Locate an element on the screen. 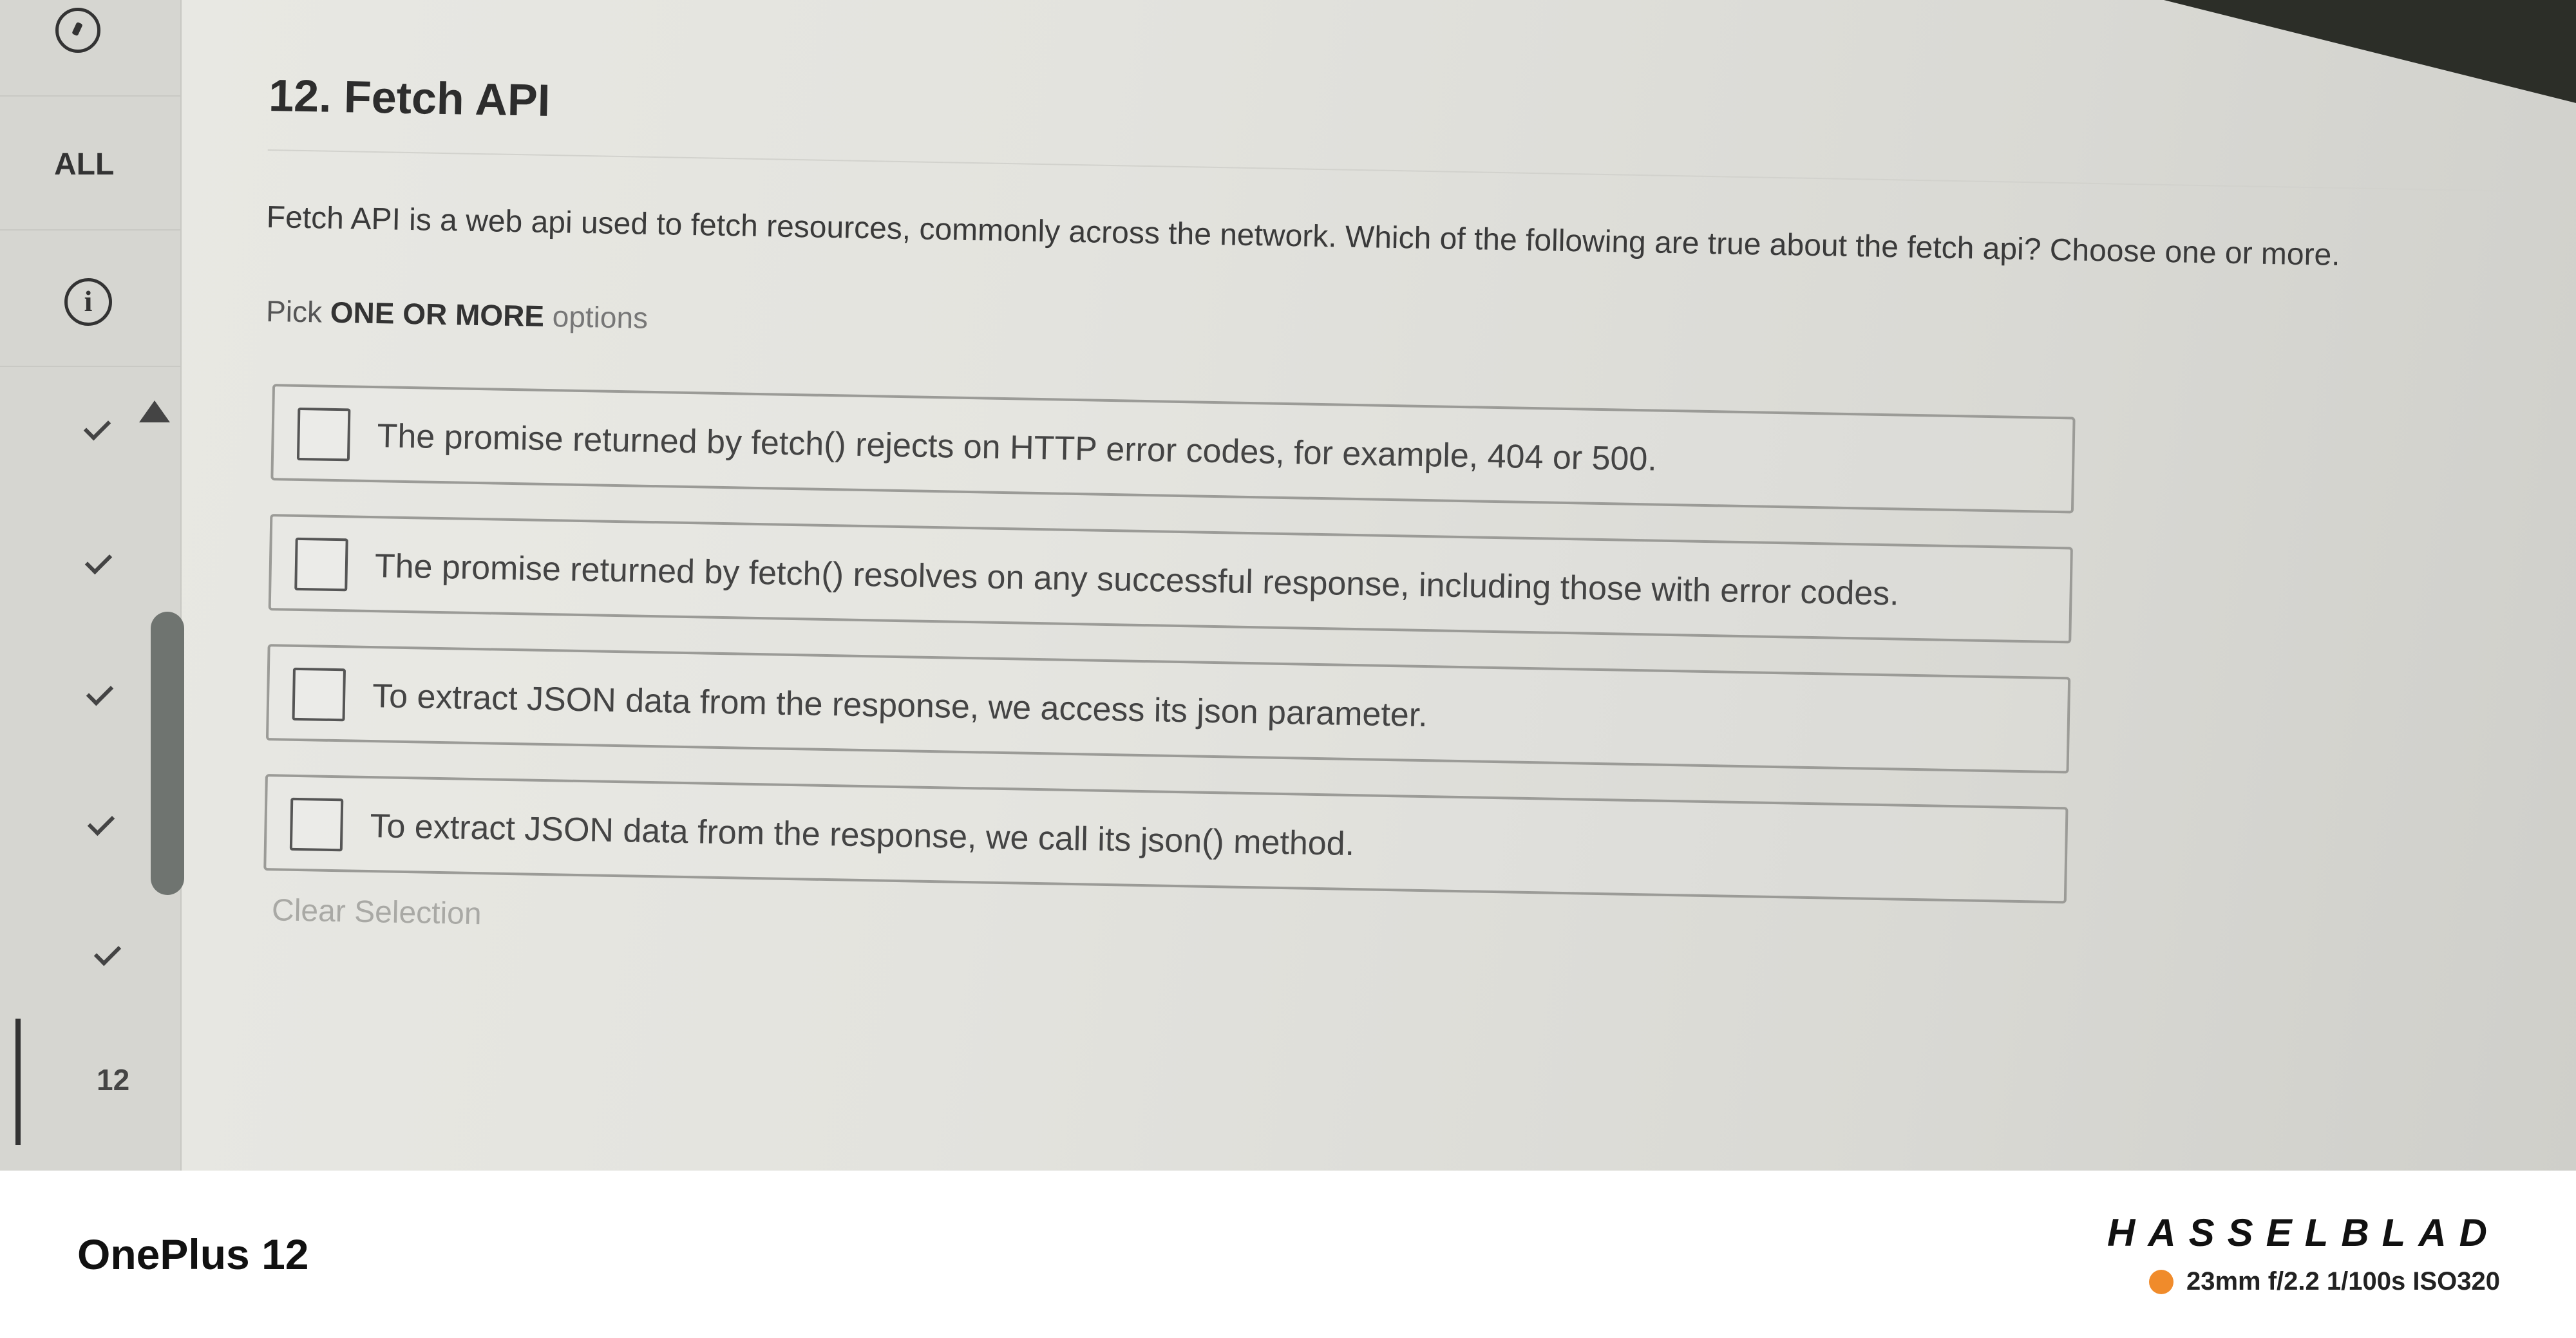 The width and height of the screenshot is (2576, 1338). spec-dot-icon is located at coordinates (2161, 1282).